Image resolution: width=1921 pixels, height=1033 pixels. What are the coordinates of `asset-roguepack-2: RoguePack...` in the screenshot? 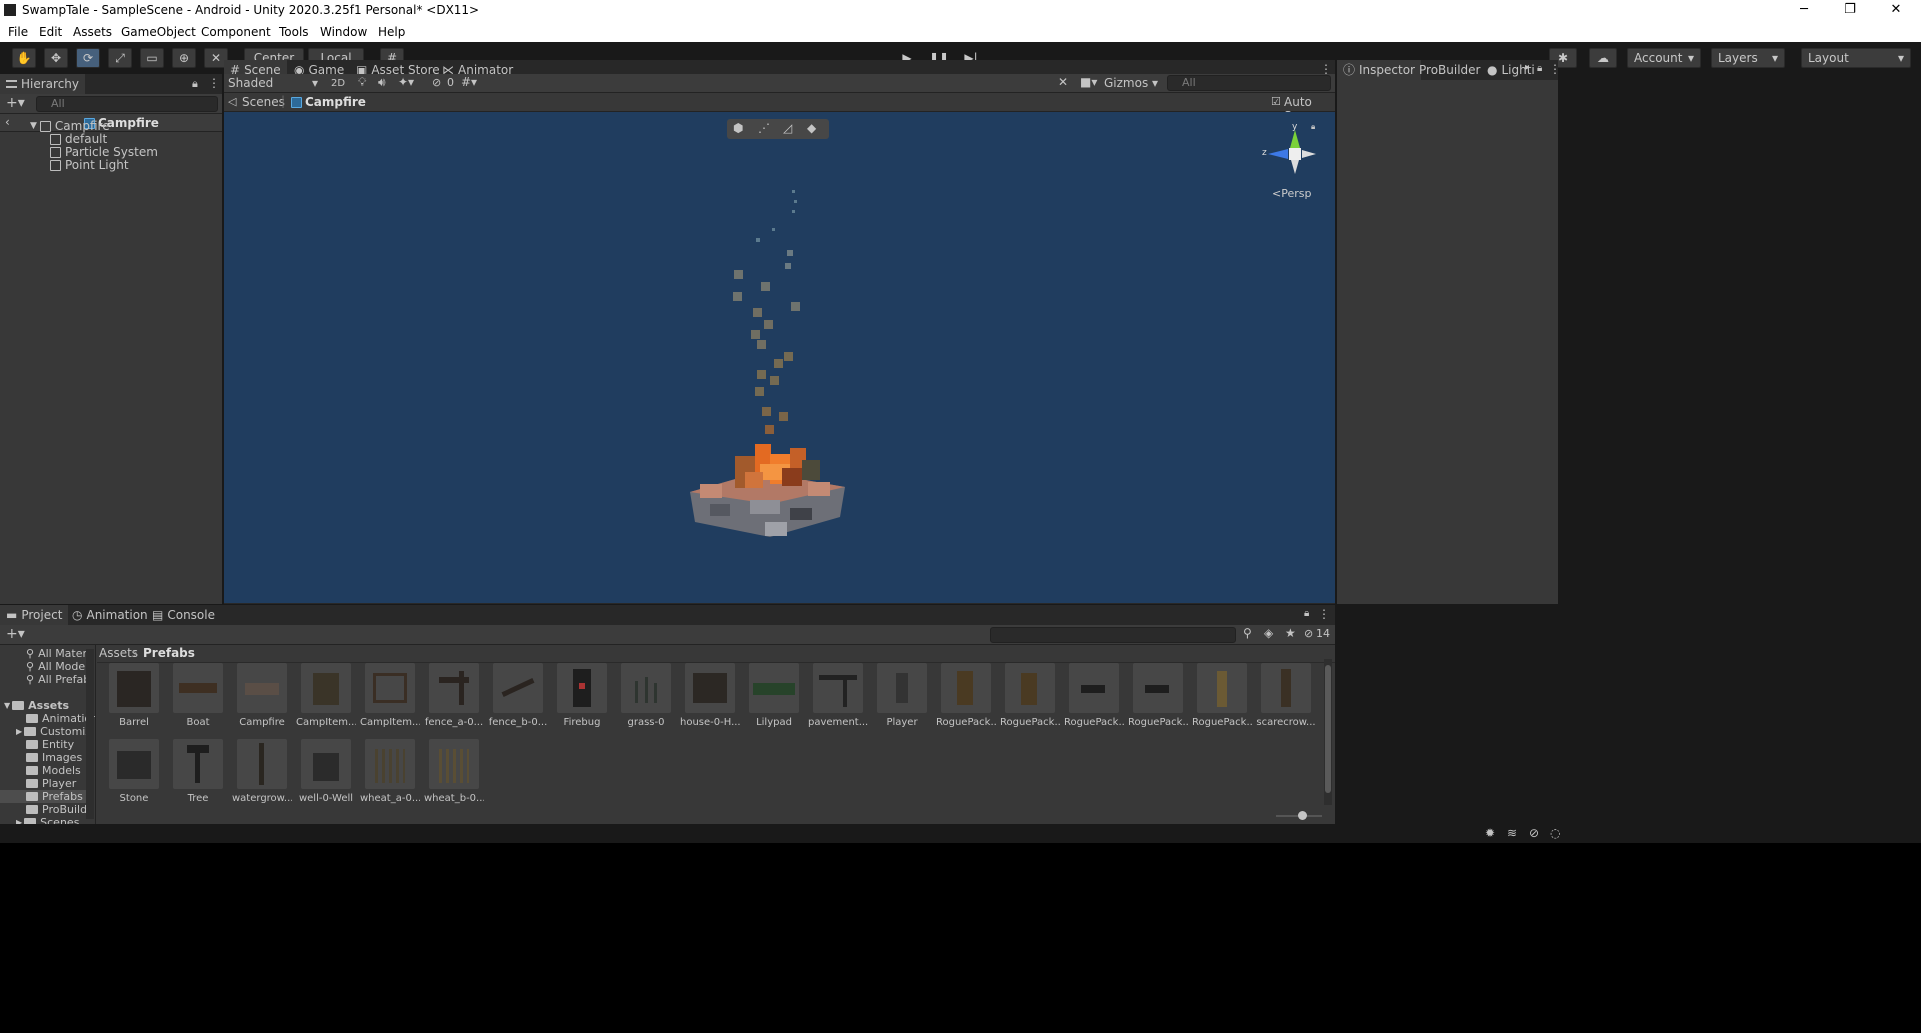 It's located at (1030, 695).